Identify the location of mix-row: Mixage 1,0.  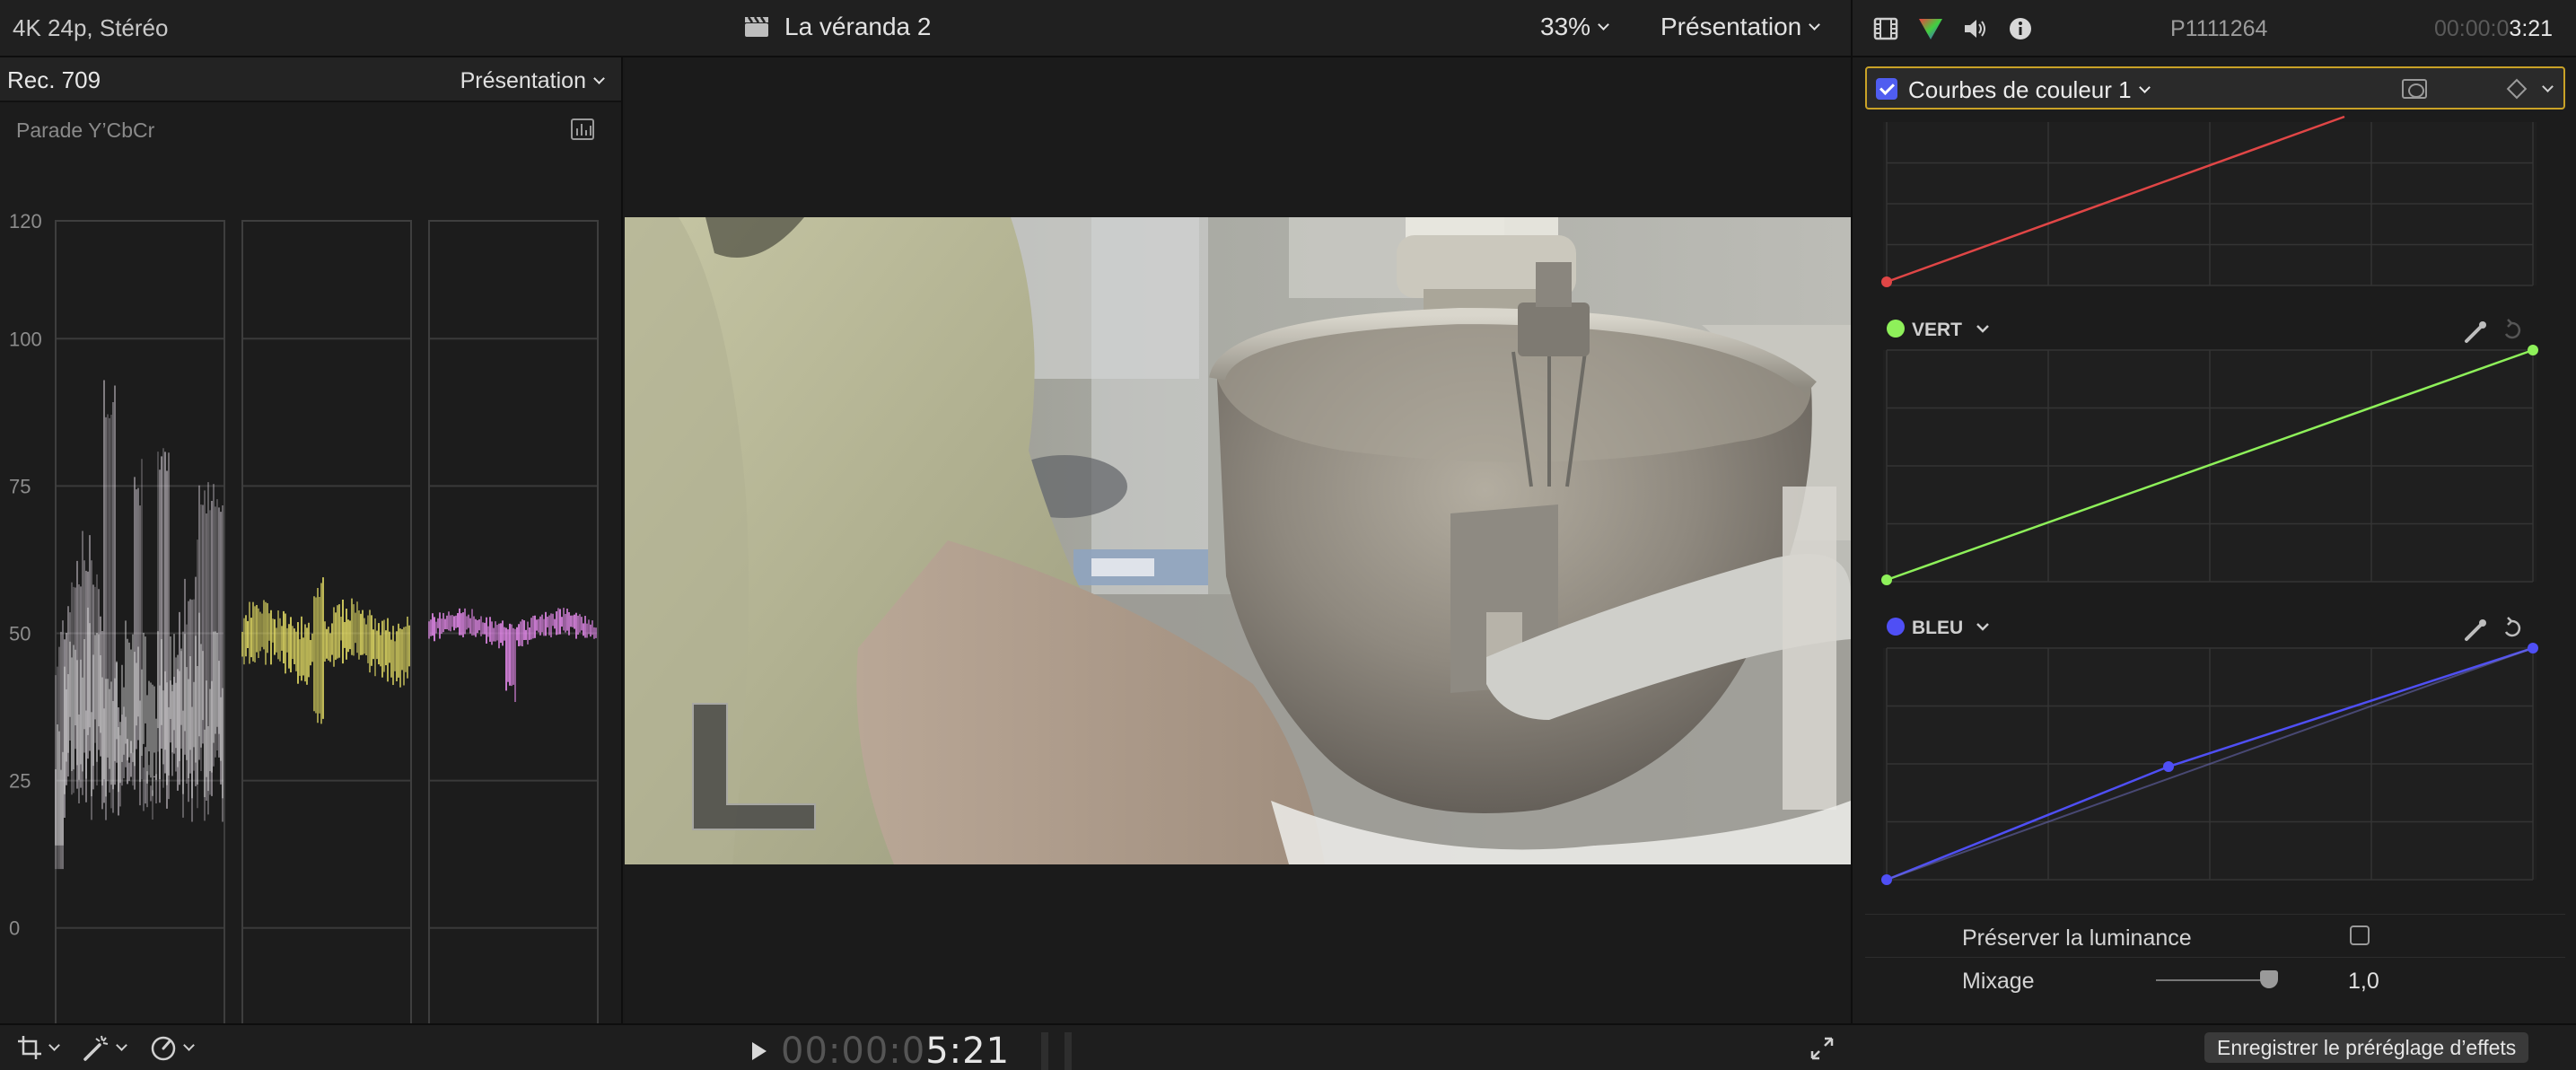
(2215, 978).